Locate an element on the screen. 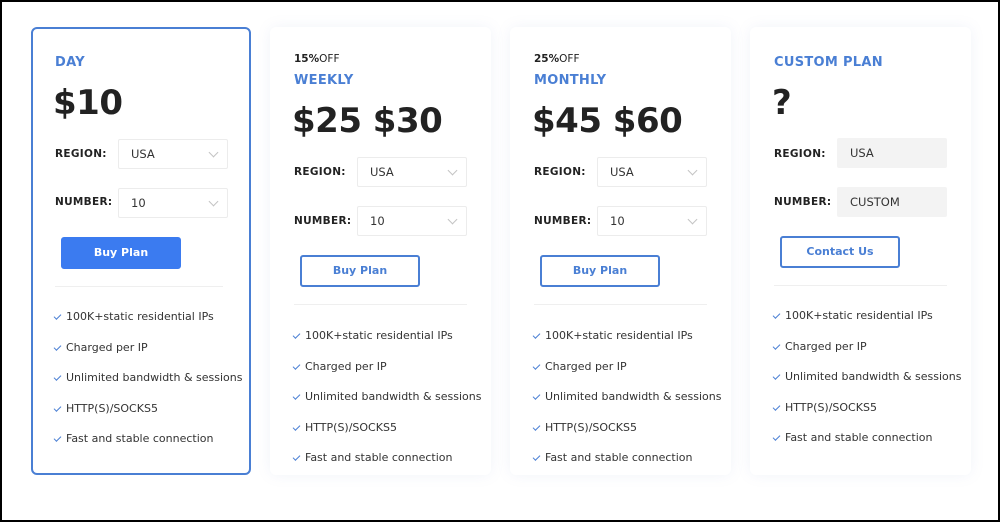 The height and width of the screenshot is (522, 1000). number-value: CUSTOM is located at coordinates (875, 202).